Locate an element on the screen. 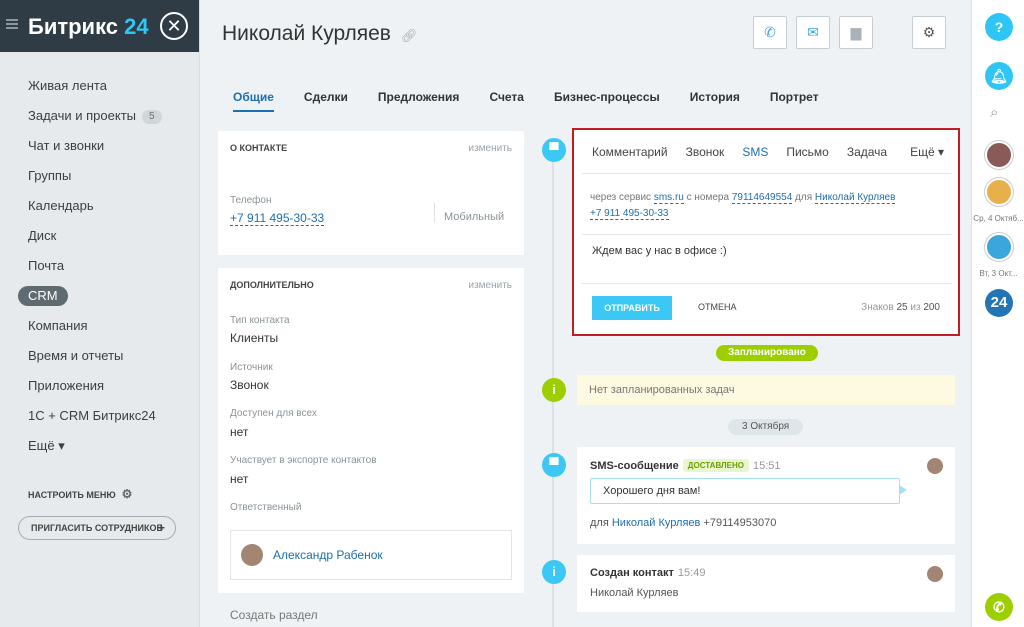 The height and width of the screenshot is (627, 1024). page-title: Николай Курляев 🔗︎ is located at coordinates (319, 34).